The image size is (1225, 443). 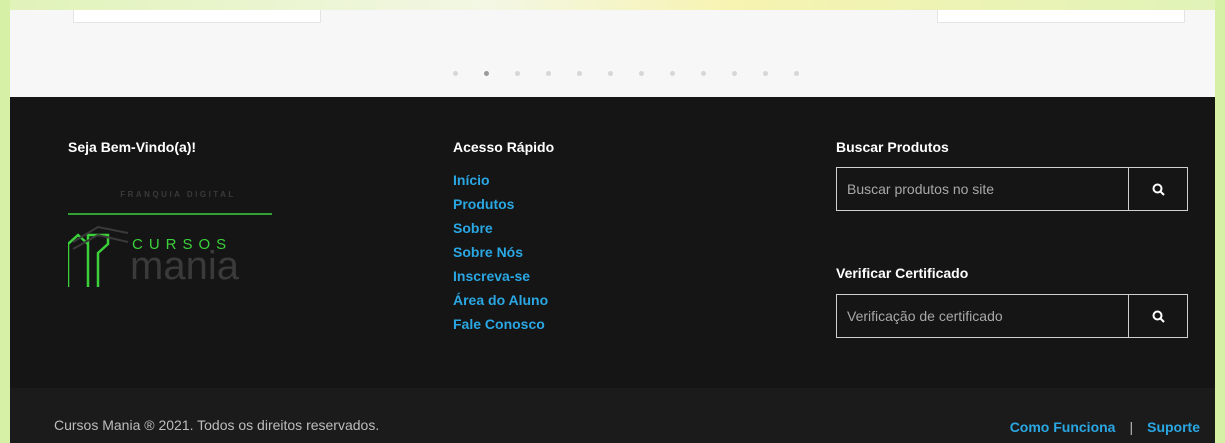 I want to click on page-frame-right, so click(x=1220, y=221).